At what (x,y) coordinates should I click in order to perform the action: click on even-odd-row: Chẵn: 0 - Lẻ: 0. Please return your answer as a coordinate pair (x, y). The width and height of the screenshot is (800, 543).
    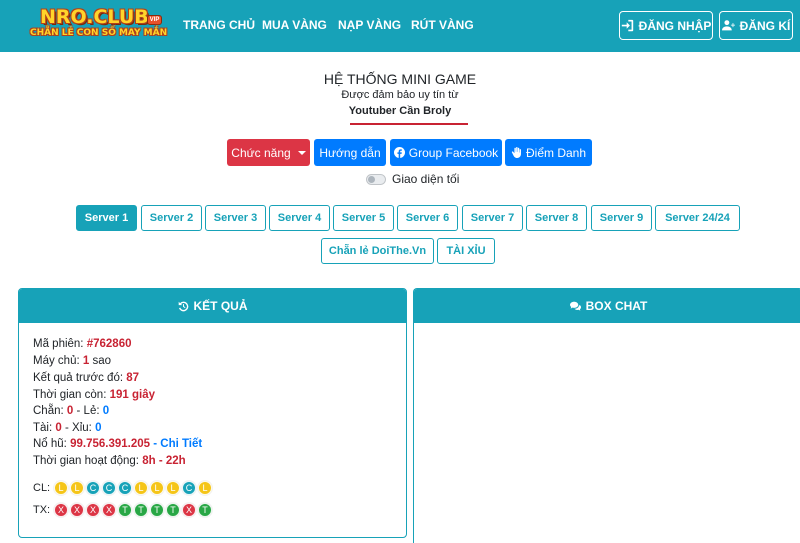
    Looking at the image, I should click on (71, 411).